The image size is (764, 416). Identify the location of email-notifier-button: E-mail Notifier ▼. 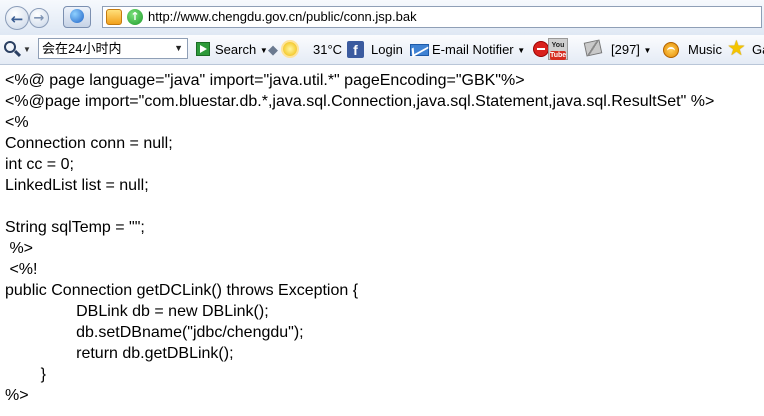
(478, 49).